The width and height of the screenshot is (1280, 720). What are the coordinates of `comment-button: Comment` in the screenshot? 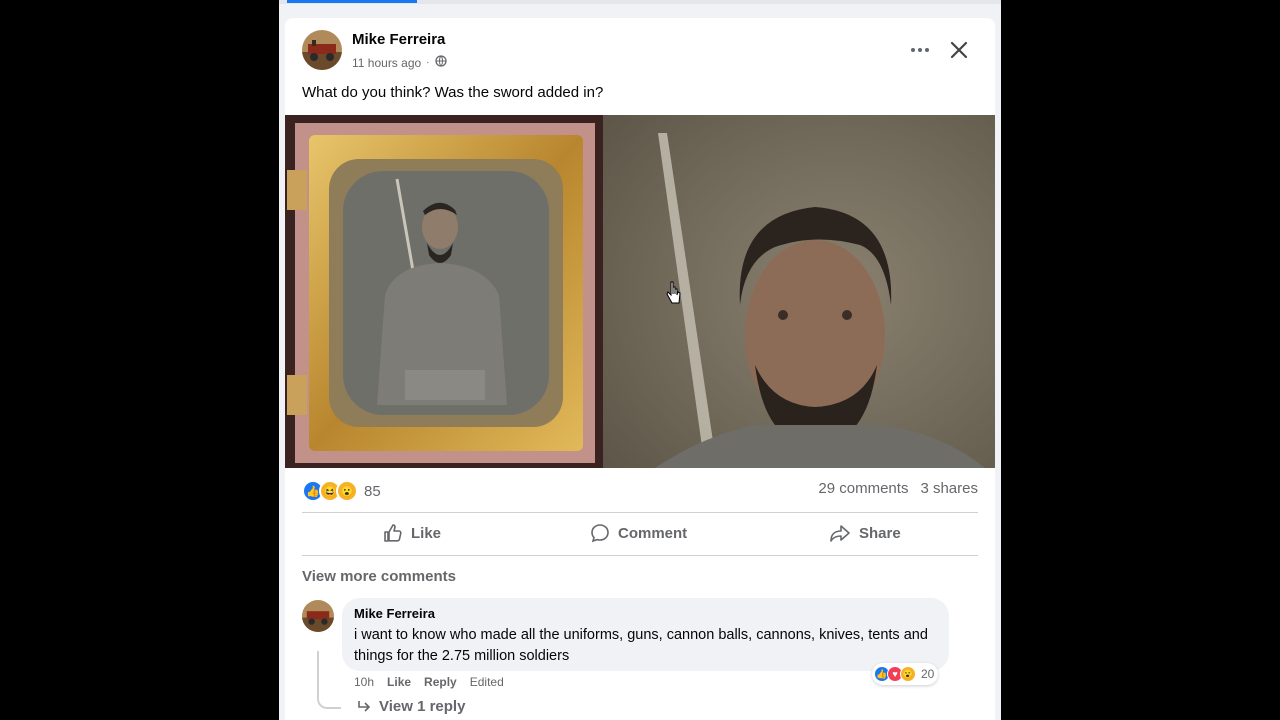 It's located at (638, 533).